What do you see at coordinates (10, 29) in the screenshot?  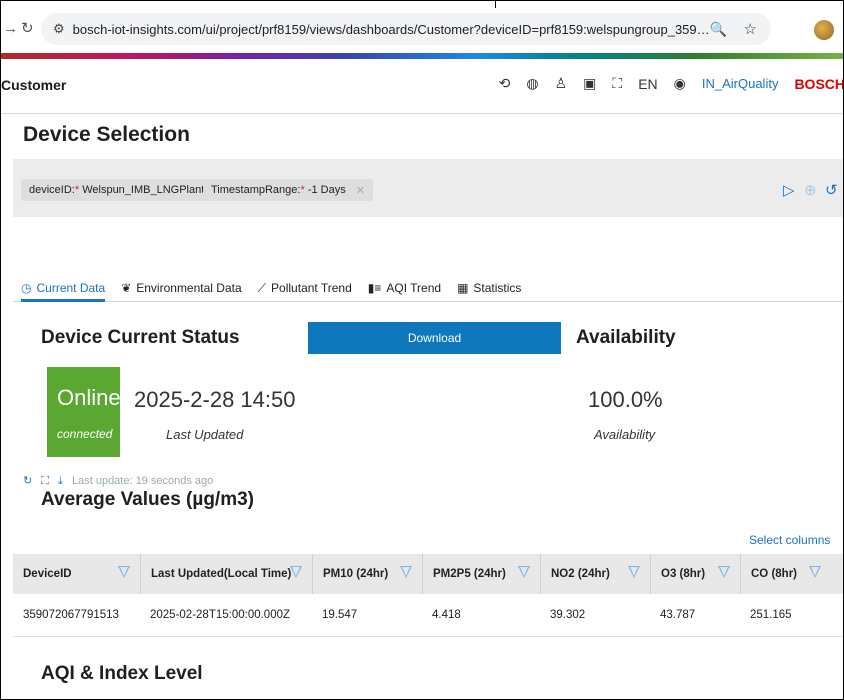 I see `forward-icon: →` at bounding box center [10, 29].